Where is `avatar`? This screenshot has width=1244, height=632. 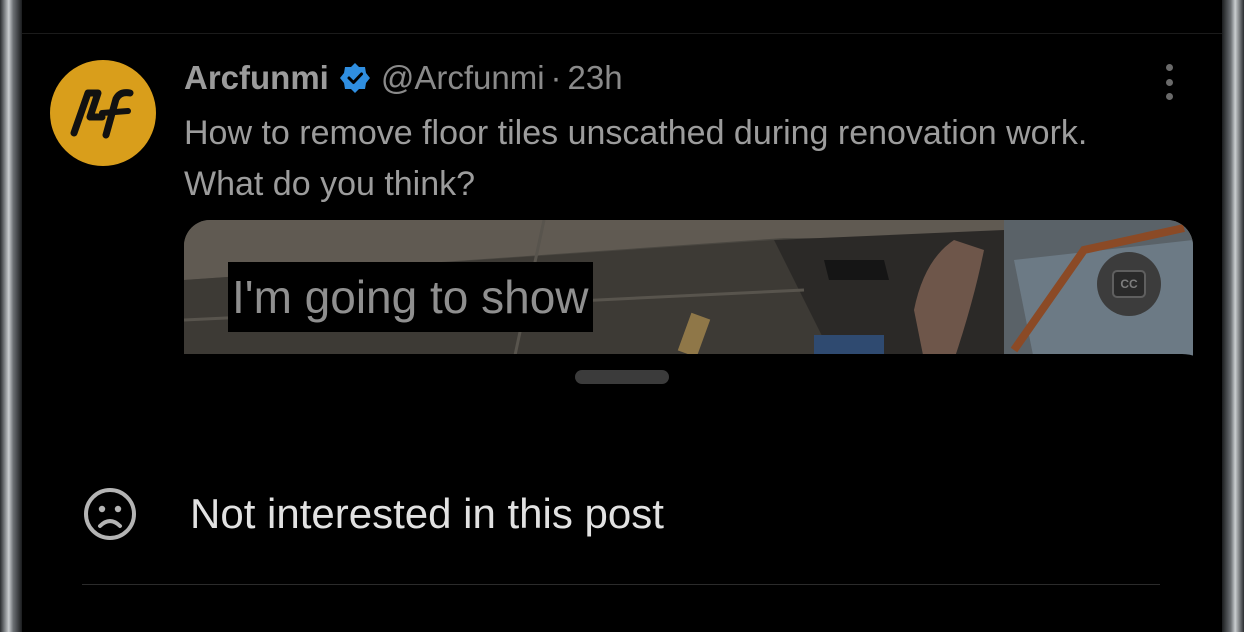 avatar is located at coordinates (103, 113).